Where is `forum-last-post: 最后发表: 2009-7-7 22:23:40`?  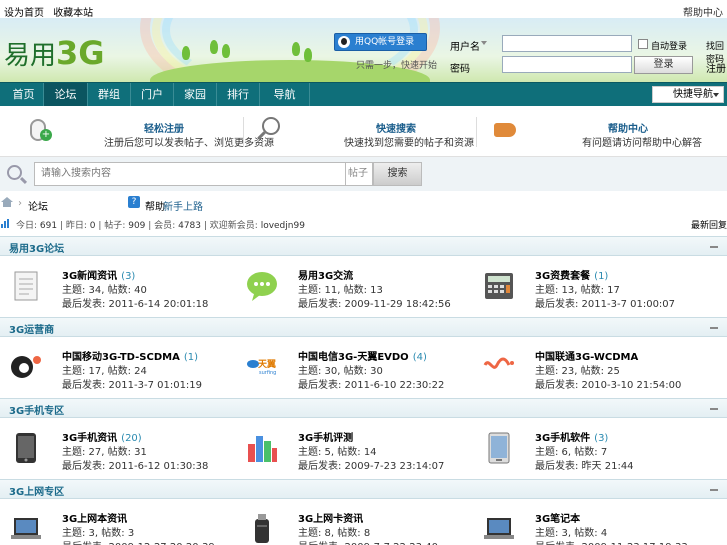 forum-last-post: 最后发表: 2009-7-7 22:23:40 is located at coordinates (368, 541).